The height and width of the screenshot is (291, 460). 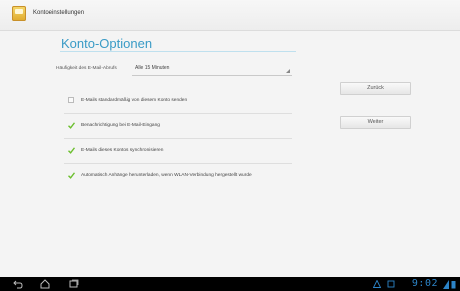 What do you see at coordinates (107, 43) in the screenshot?
I see `page-title: Konto-Optionen` at bounding box center [107, 43].